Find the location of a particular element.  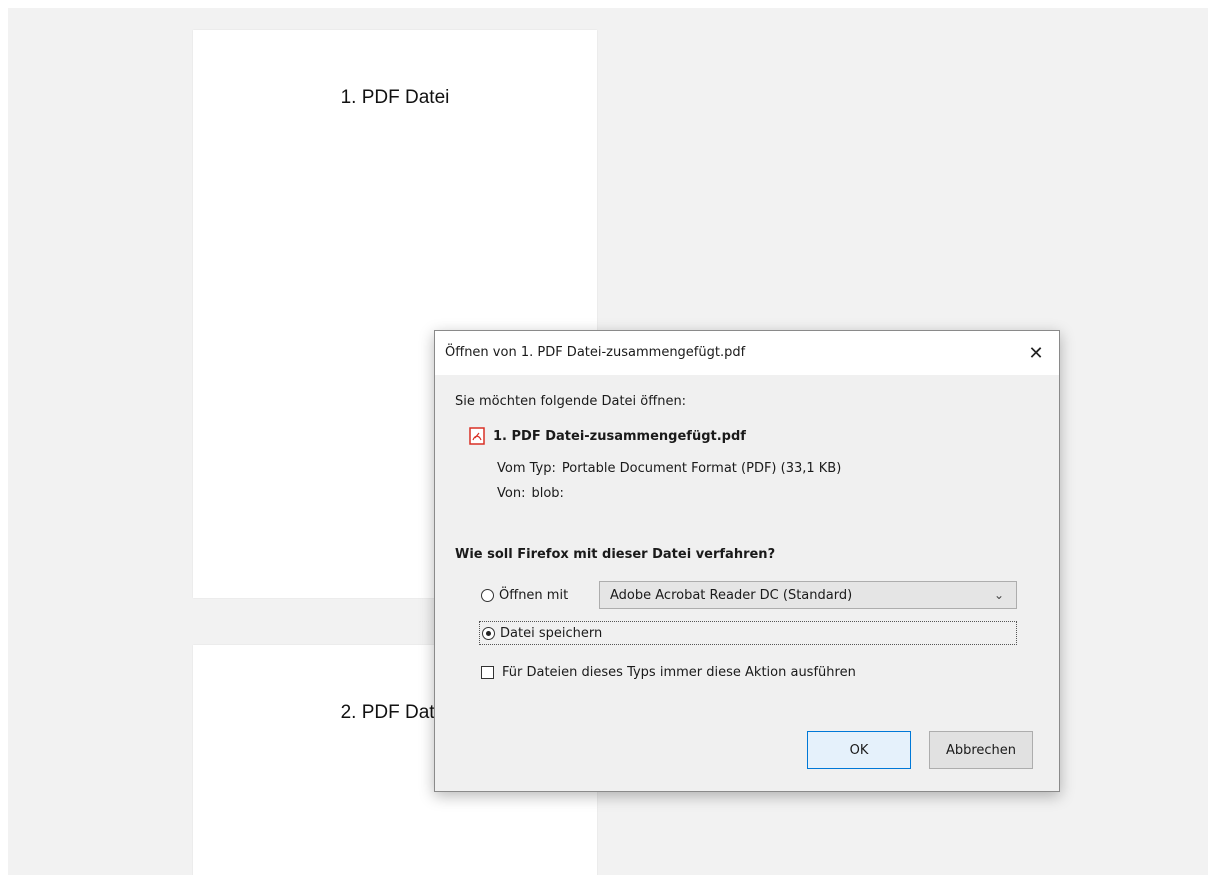

always-action-checkbox is located at coordinates (487, 672).